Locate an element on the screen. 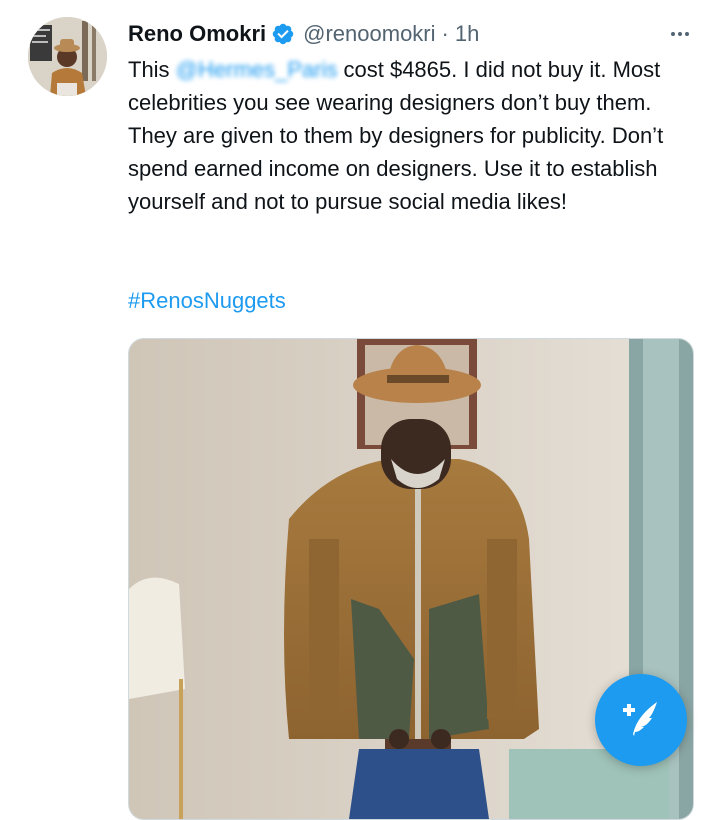  verified-badge-icon is located at coordinates (283, 34).